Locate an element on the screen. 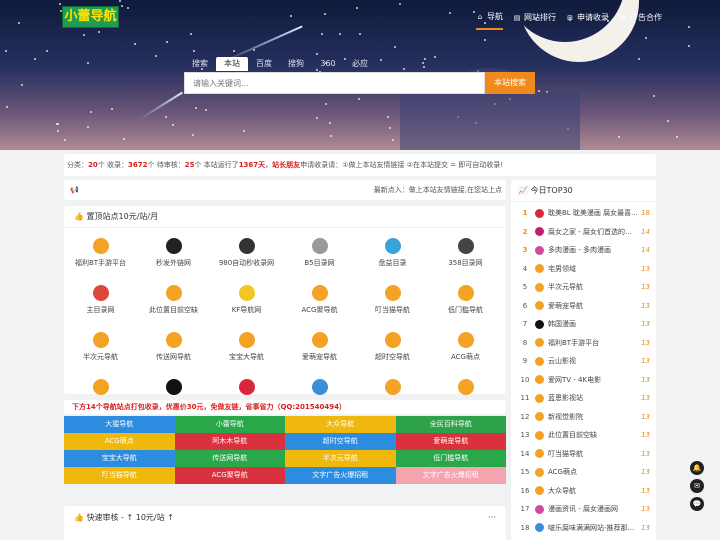 The image size is (720, 540). top30-item: 11 蓝恩影视站 13 is located at coordinates (583, 398).